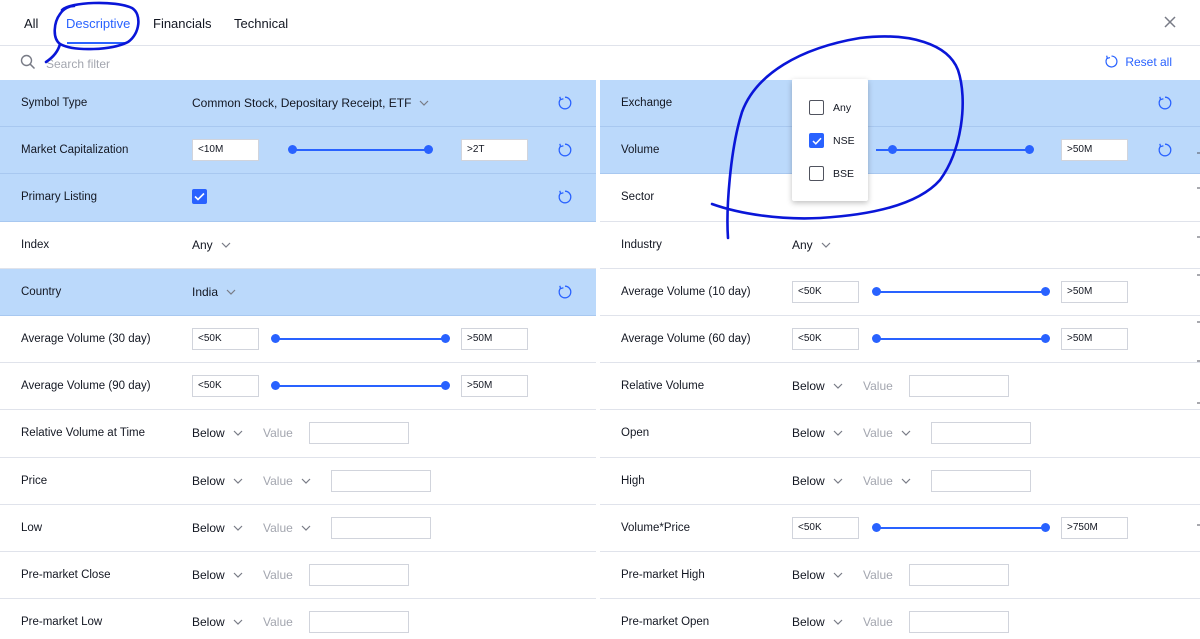  What do you see at coordinates (182, 23) in the screenshot?
I see `tab-financials: Financials` at bounding box center [182, 23].